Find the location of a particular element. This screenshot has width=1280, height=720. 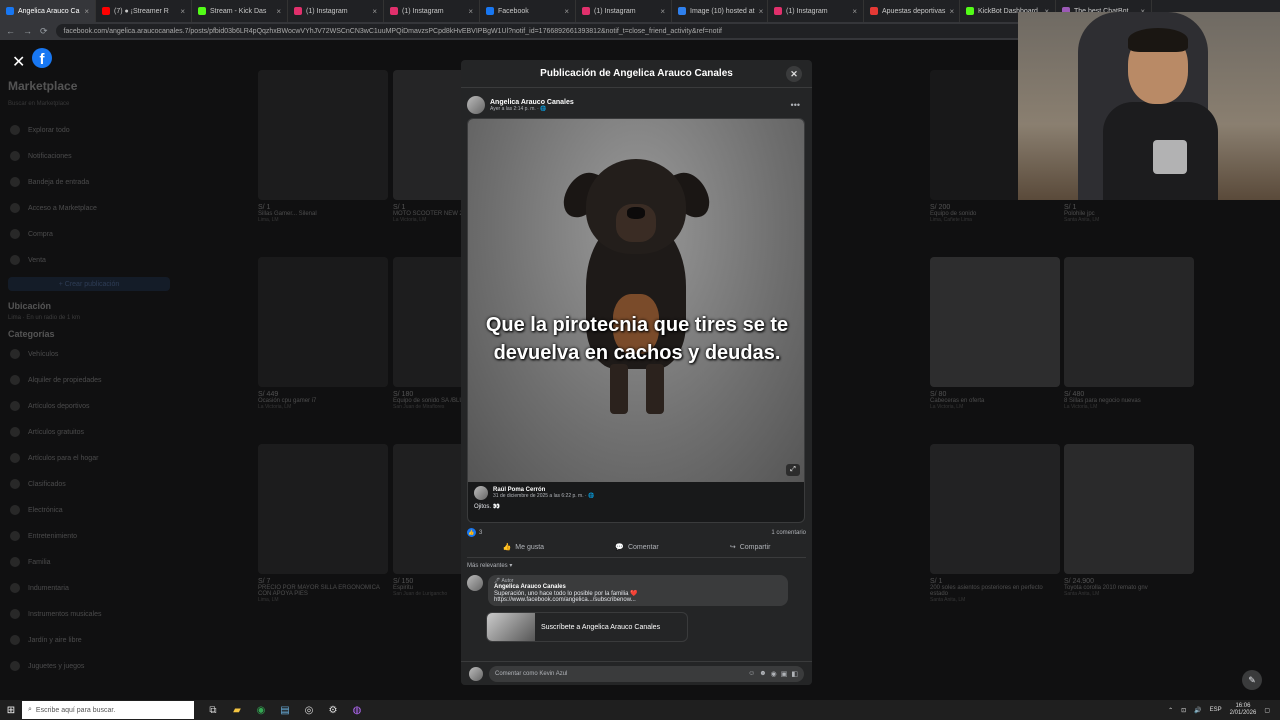

sidebar-nav-item: Venta is located at coordinates (89, 260).